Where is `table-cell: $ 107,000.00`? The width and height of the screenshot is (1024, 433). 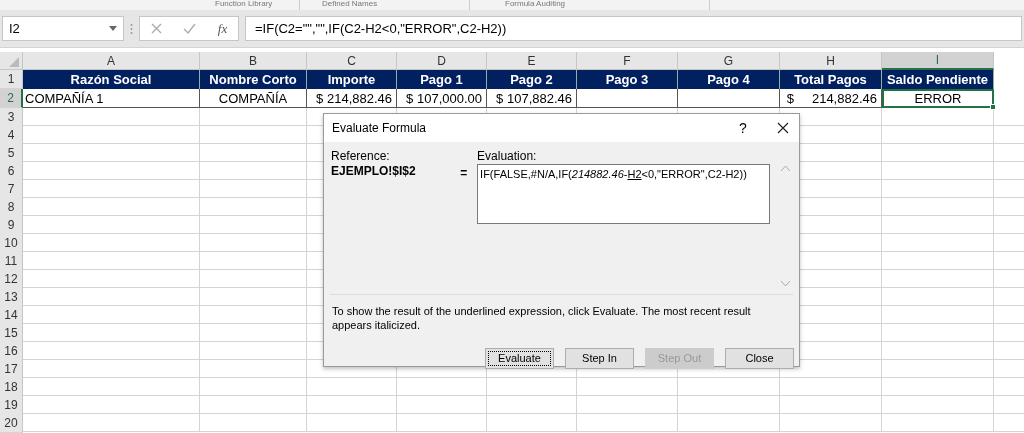
table-cell: $ 107,000.00 is located at coordinates (442, 98).